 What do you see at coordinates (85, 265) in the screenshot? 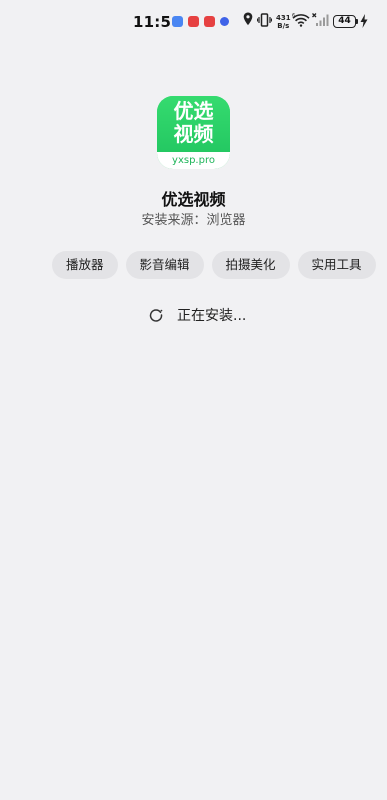
I see `tag-player: 播放器` at bounding box center [85, 265].